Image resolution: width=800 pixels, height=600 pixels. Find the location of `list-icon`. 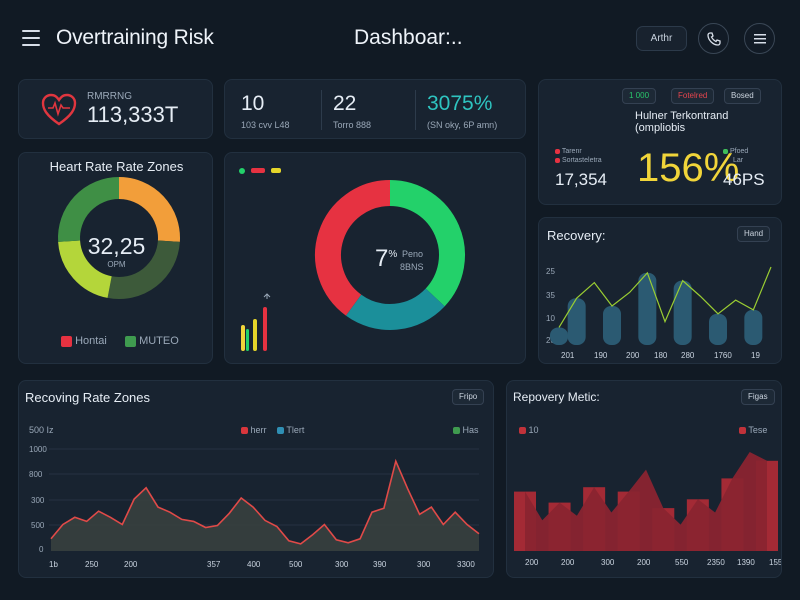

list-icon is located at coordinates (760, 39).